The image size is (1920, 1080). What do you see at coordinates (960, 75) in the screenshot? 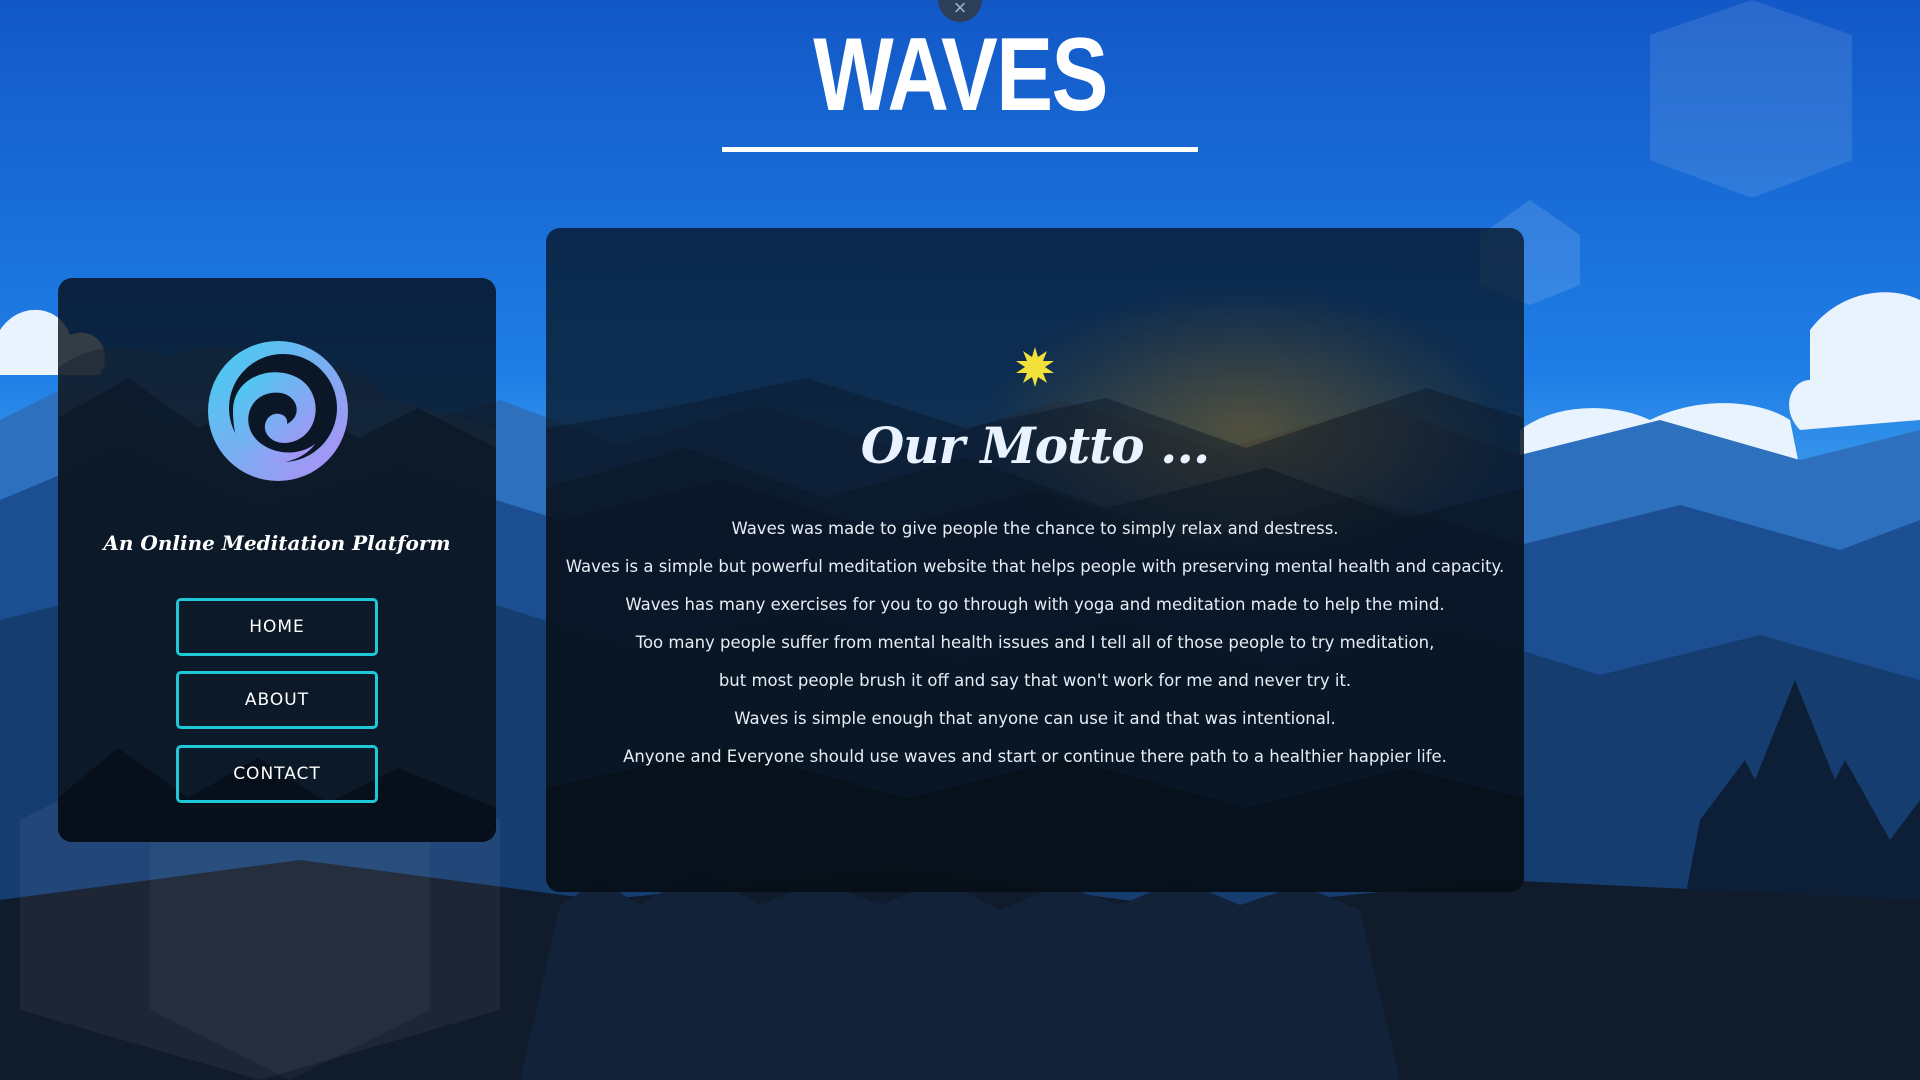
I see `site-title: WAVES` at bounding box center [960, 75].